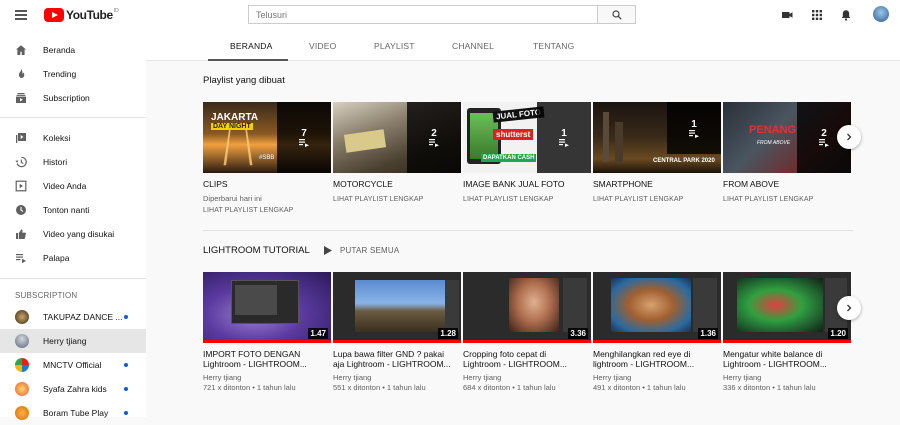  I want to click on selected-tab-indicator, so click(248, 60).